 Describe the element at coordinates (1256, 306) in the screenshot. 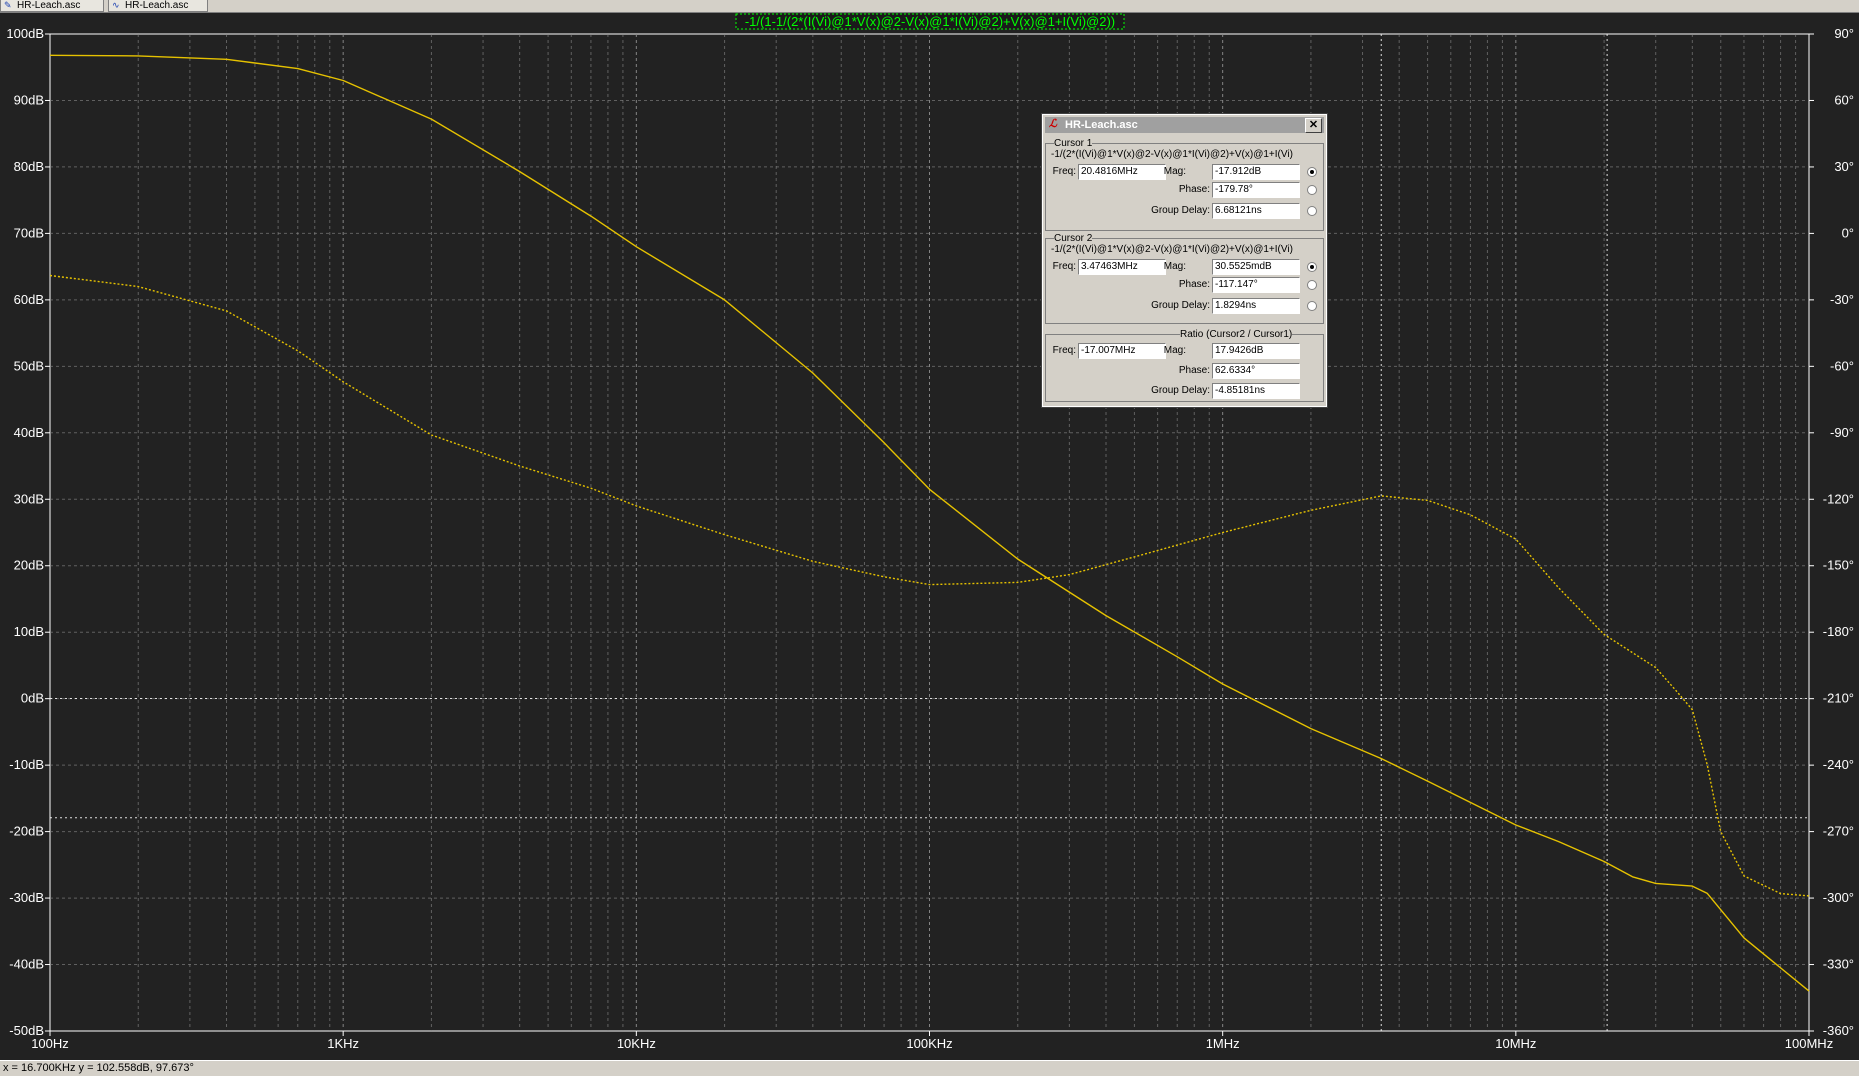

I see `cursor2-gd-field: 1.8294ns` at that location.